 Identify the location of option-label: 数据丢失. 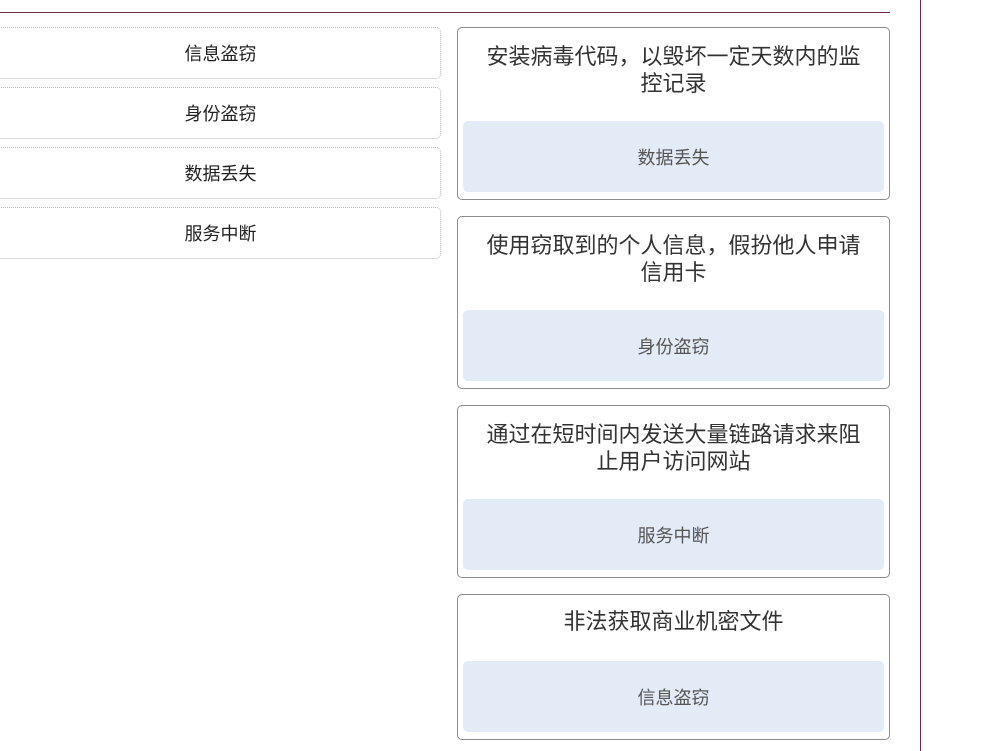
(220, 174).